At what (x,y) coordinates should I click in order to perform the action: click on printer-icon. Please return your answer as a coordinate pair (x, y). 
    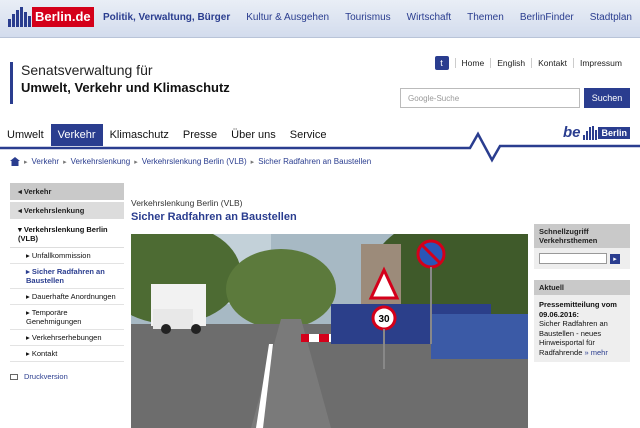
    Looking at the image, I should click on (14, 376).